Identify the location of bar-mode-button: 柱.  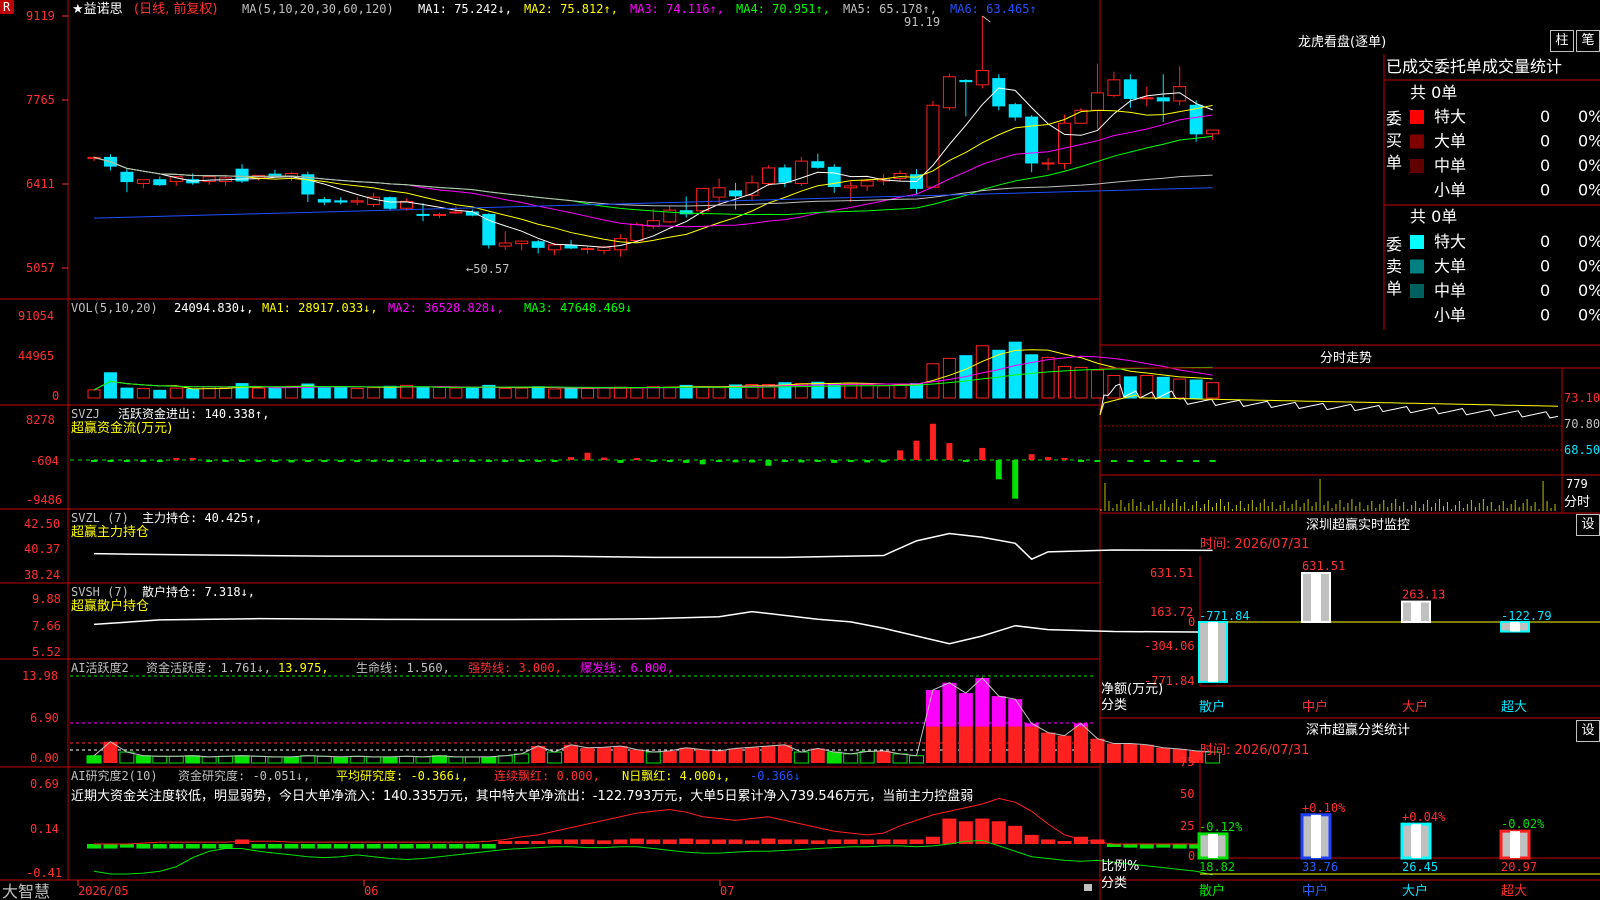
(1562, 41).